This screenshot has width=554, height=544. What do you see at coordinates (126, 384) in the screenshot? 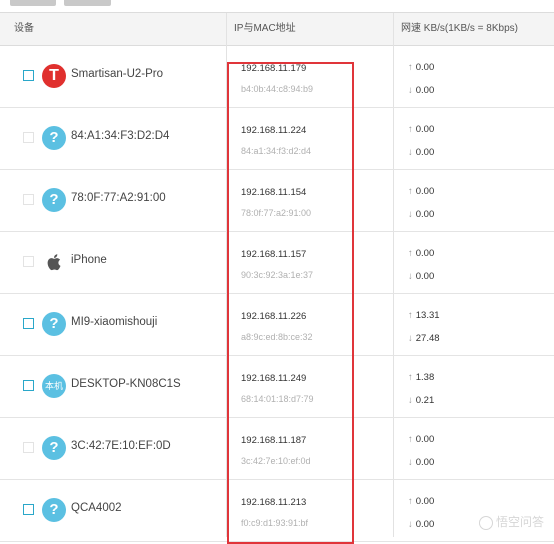
I see `device-name: DESKTOP-KN08C1S` at bounding box center [126, 384].